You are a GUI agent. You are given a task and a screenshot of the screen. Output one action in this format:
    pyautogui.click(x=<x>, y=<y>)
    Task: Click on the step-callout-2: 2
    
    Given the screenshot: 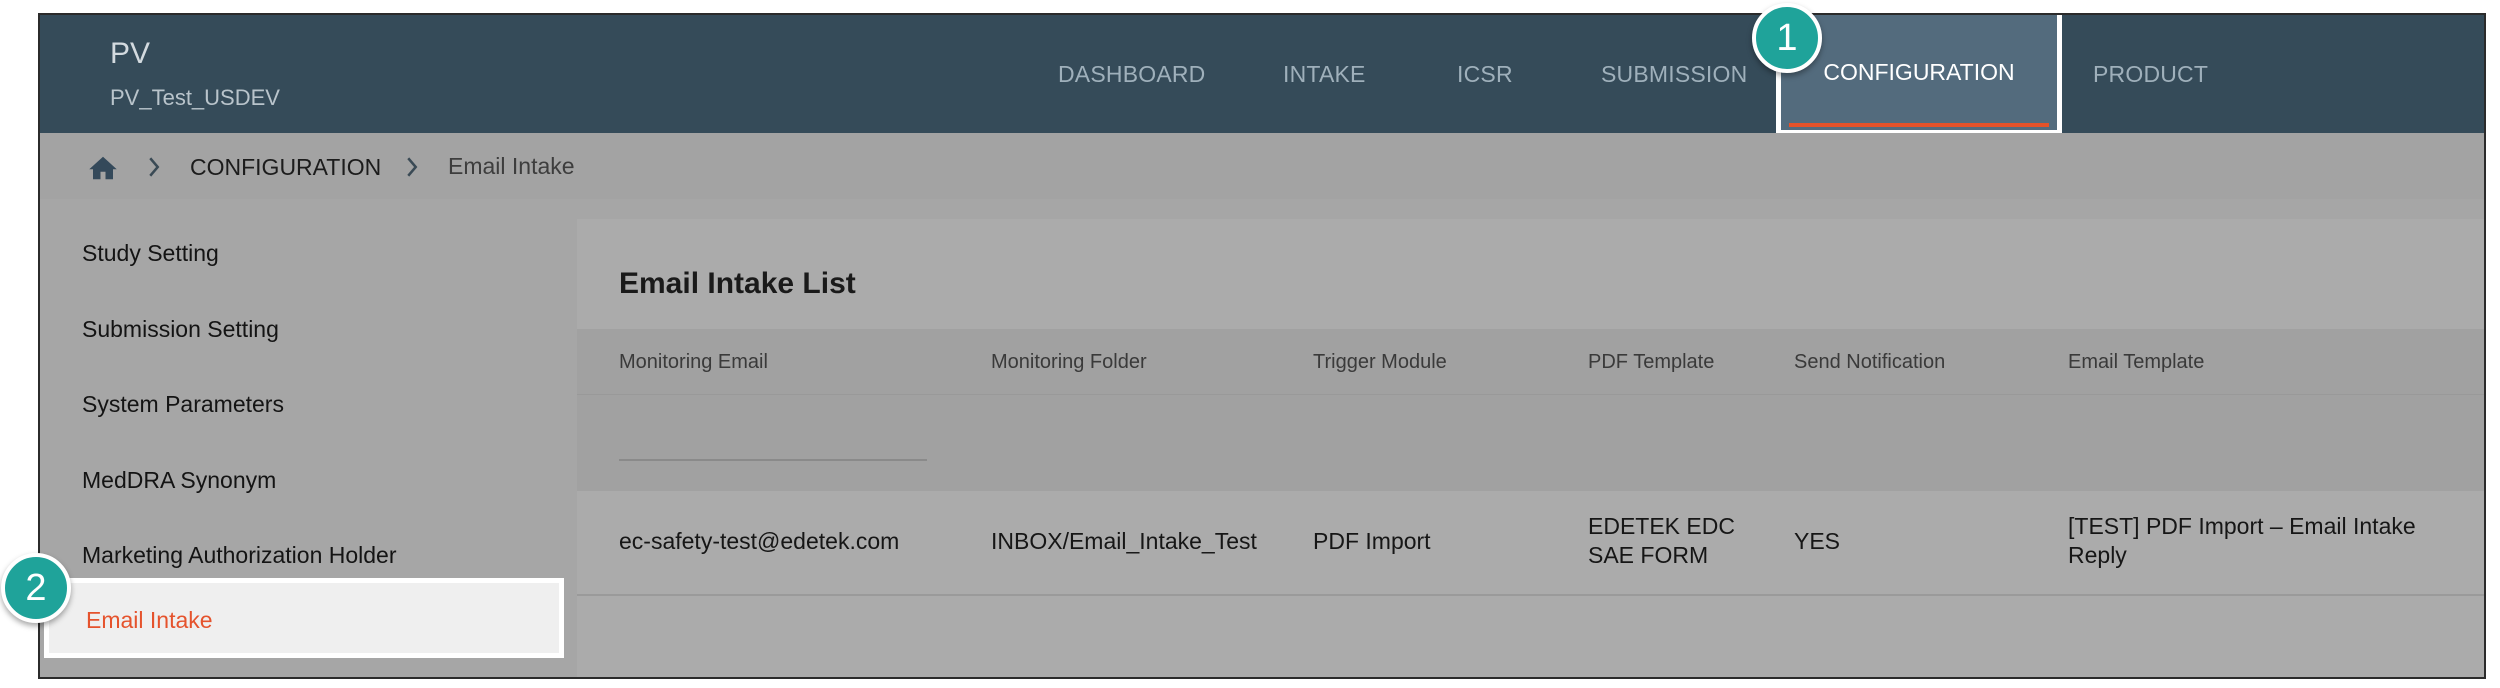 What is the action you would take?
    pyautogui.click(x=36, y=588)
    